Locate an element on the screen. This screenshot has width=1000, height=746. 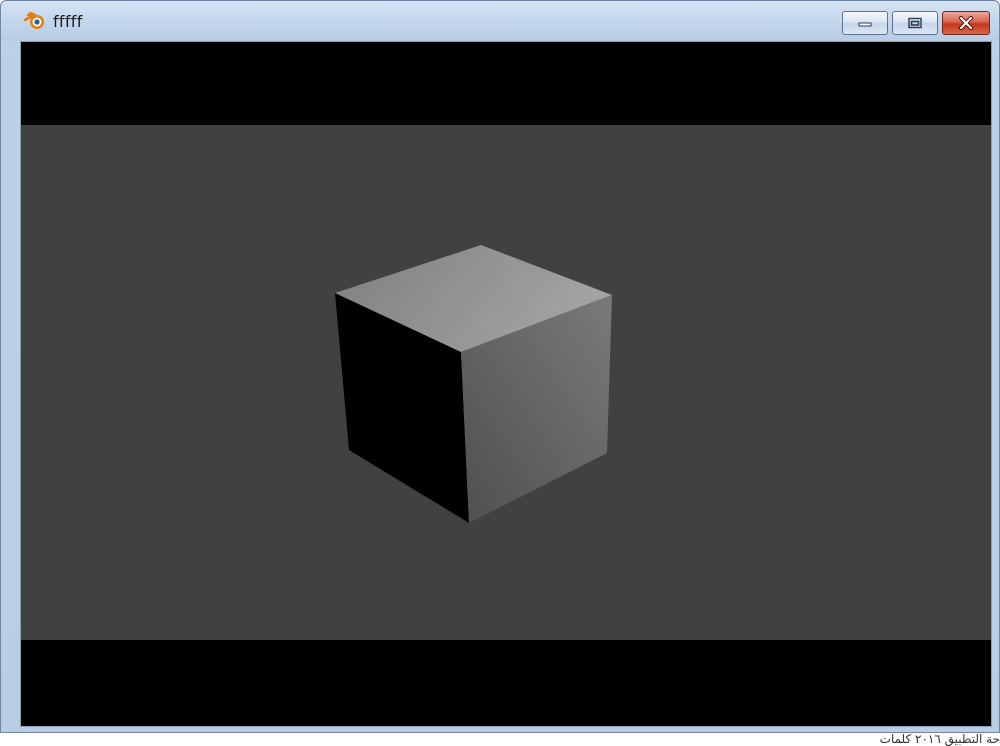
minimize-button is located at coordinates (865, 23).